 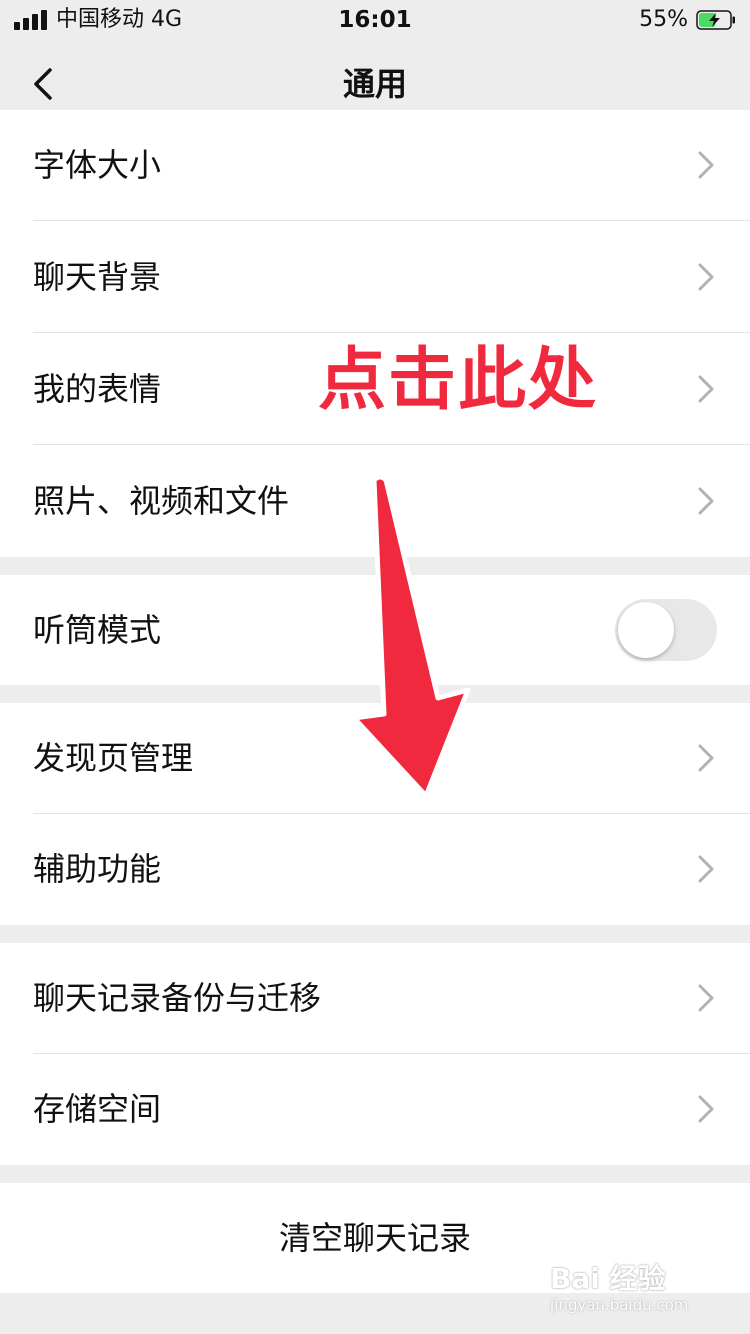 What do you see at coordinates (619, 1305) in the screenshot?
I see `watermark-url: jingyan.baidu.com` at bounding box center [619, 1305].